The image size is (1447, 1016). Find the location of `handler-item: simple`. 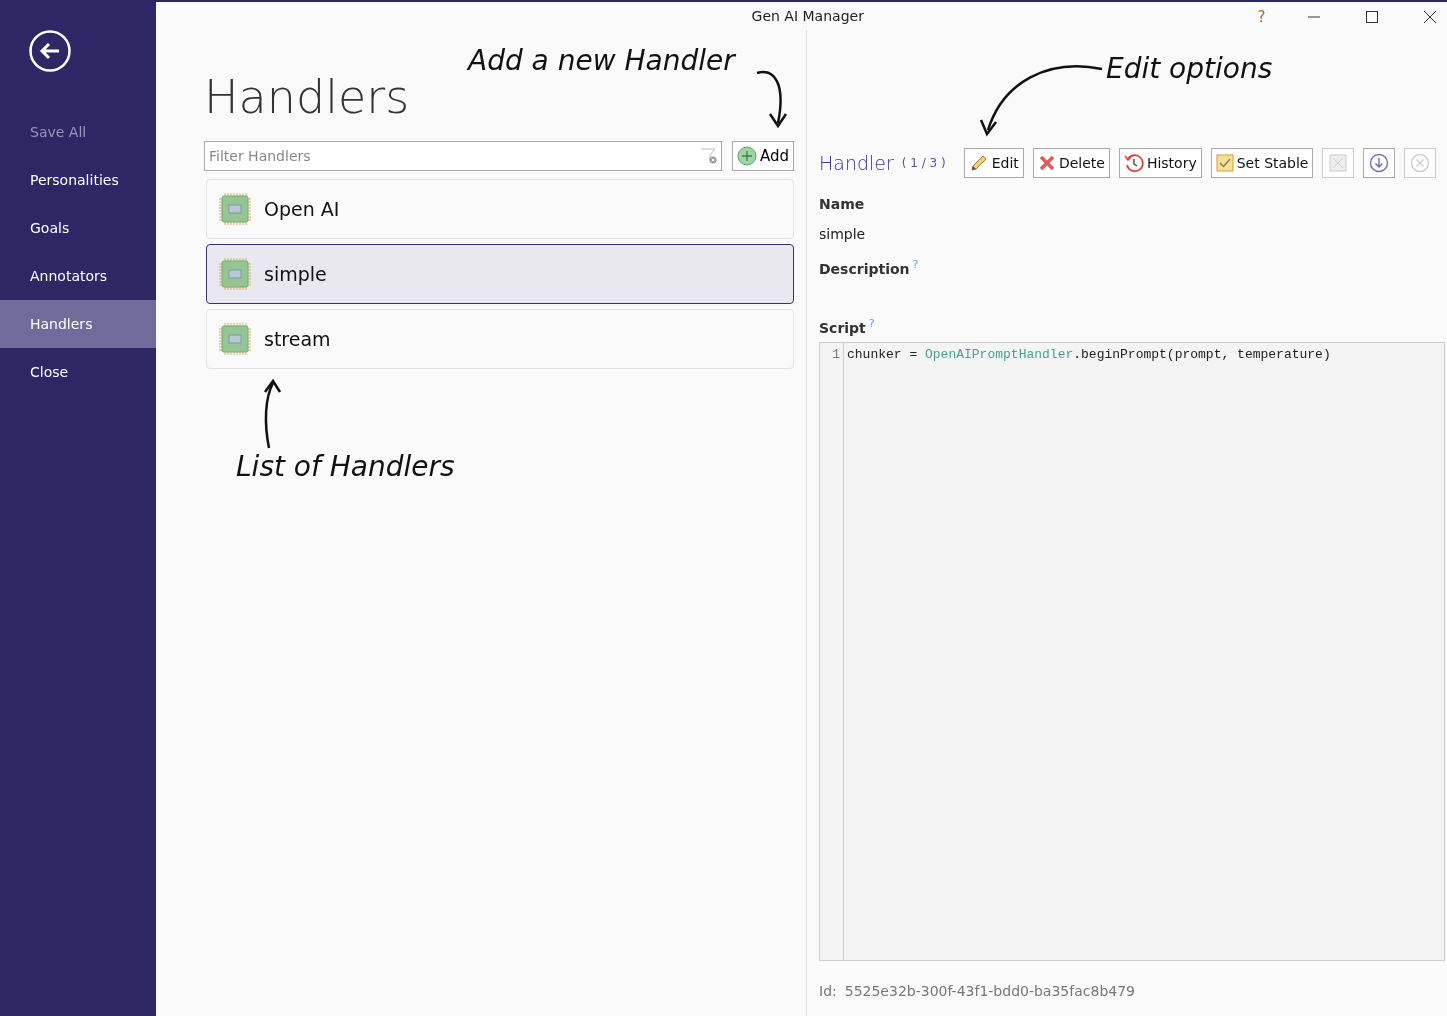

handler-item: simple is located at coordinates (500, 274).